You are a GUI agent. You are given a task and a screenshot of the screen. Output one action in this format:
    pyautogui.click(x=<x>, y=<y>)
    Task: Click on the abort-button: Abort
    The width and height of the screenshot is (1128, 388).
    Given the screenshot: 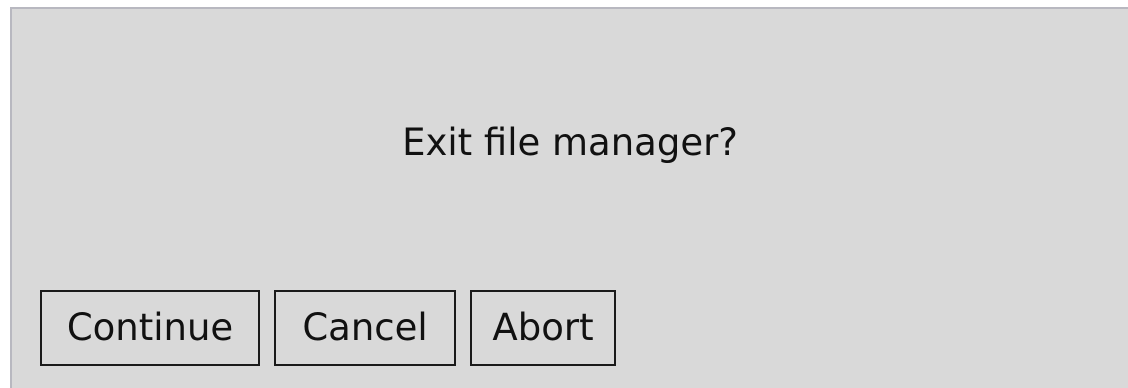 What is the action you would take?
    pyautogui.click(x=543, y=328)
    